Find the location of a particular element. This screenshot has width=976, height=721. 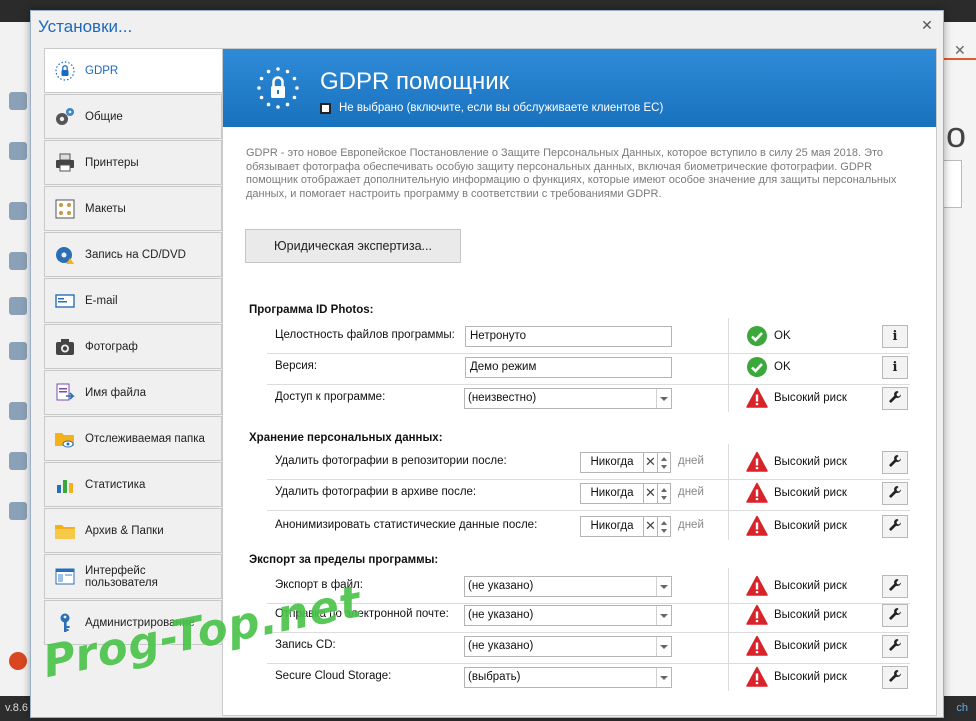

export-row-label: Secure Cloud Storage: is located at coordinates (333, 676).